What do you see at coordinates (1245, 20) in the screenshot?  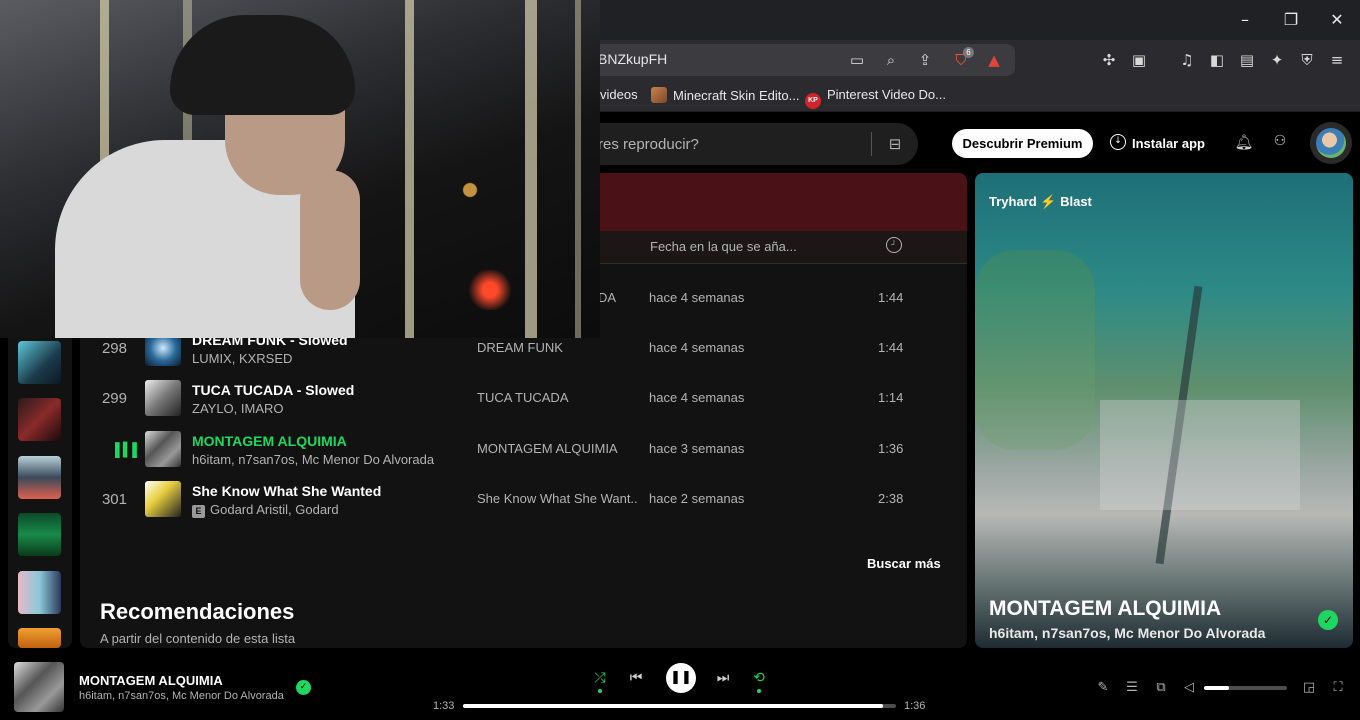 I see `minimize-icon: –` at bounding box center [1245, 20].